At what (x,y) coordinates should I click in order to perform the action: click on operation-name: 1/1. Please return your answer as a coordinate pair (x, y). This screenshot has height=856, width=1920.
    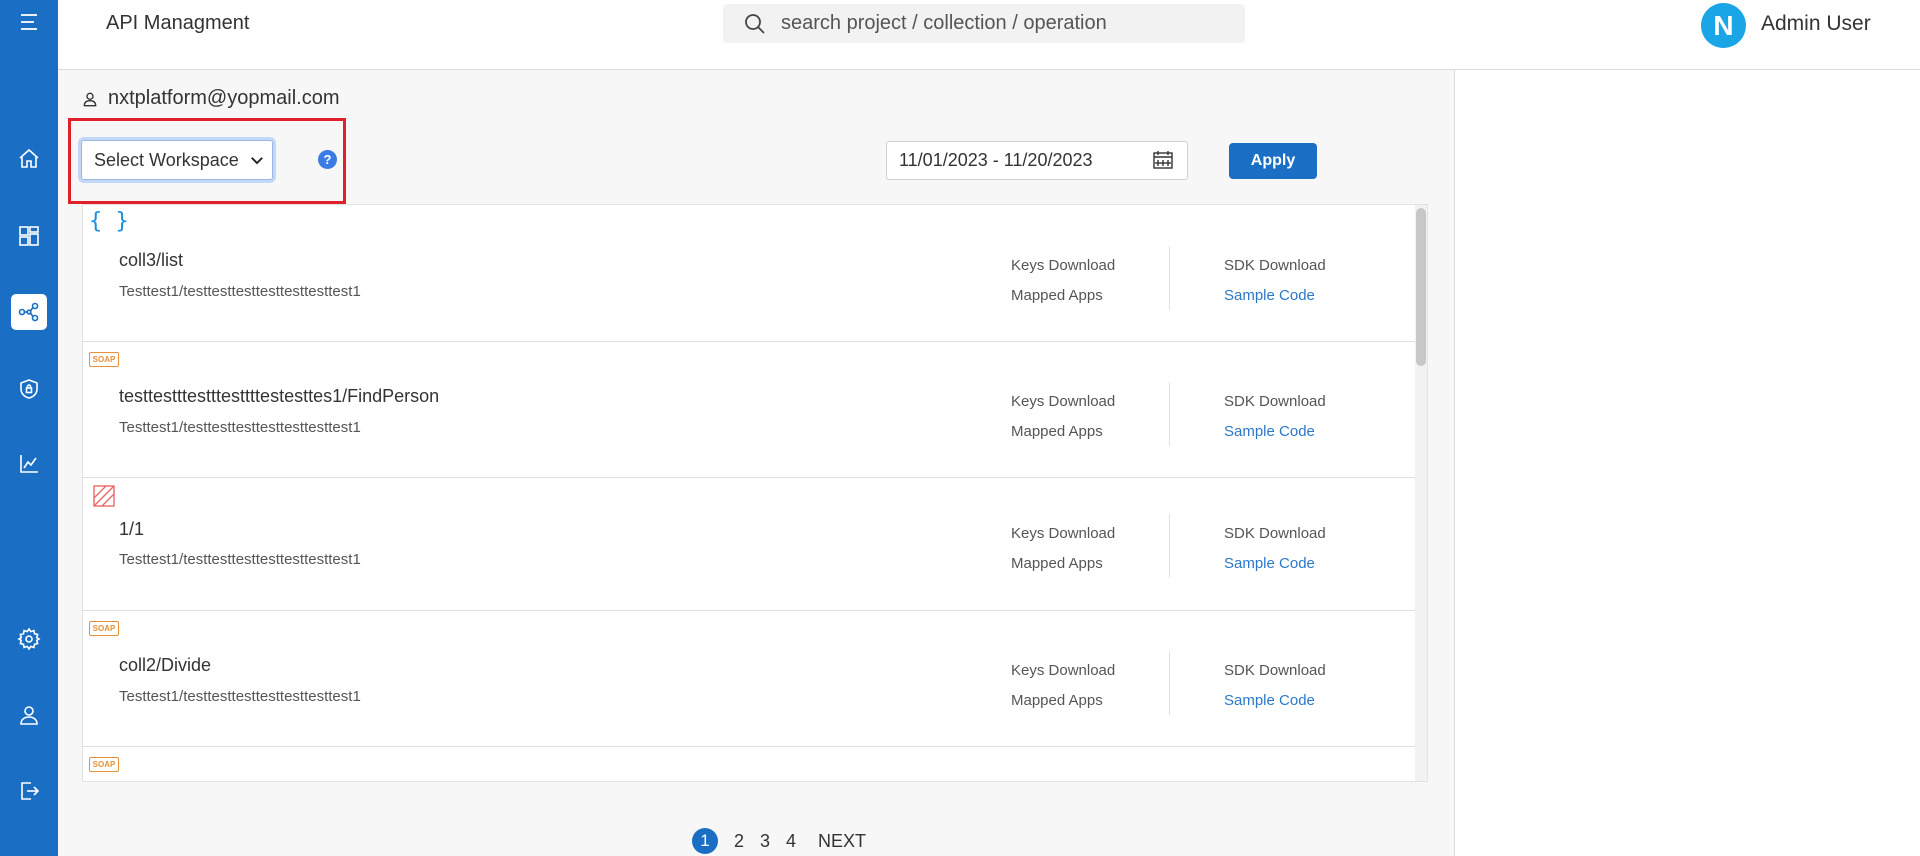
    Looking at the image, I should click on (131, 529).